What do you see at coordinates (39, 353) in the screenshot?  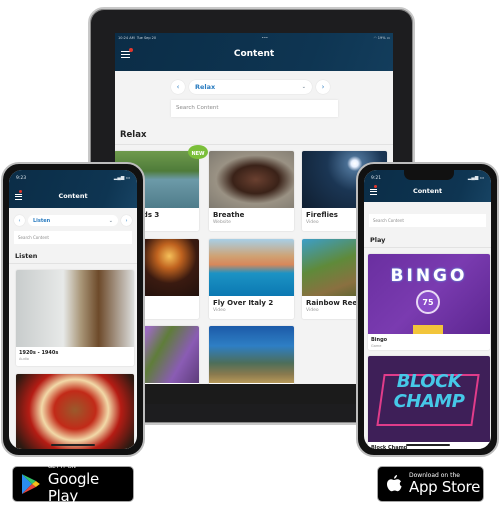 I see `card-title: 1920s - 1940s` at bounding box center [39, 353].